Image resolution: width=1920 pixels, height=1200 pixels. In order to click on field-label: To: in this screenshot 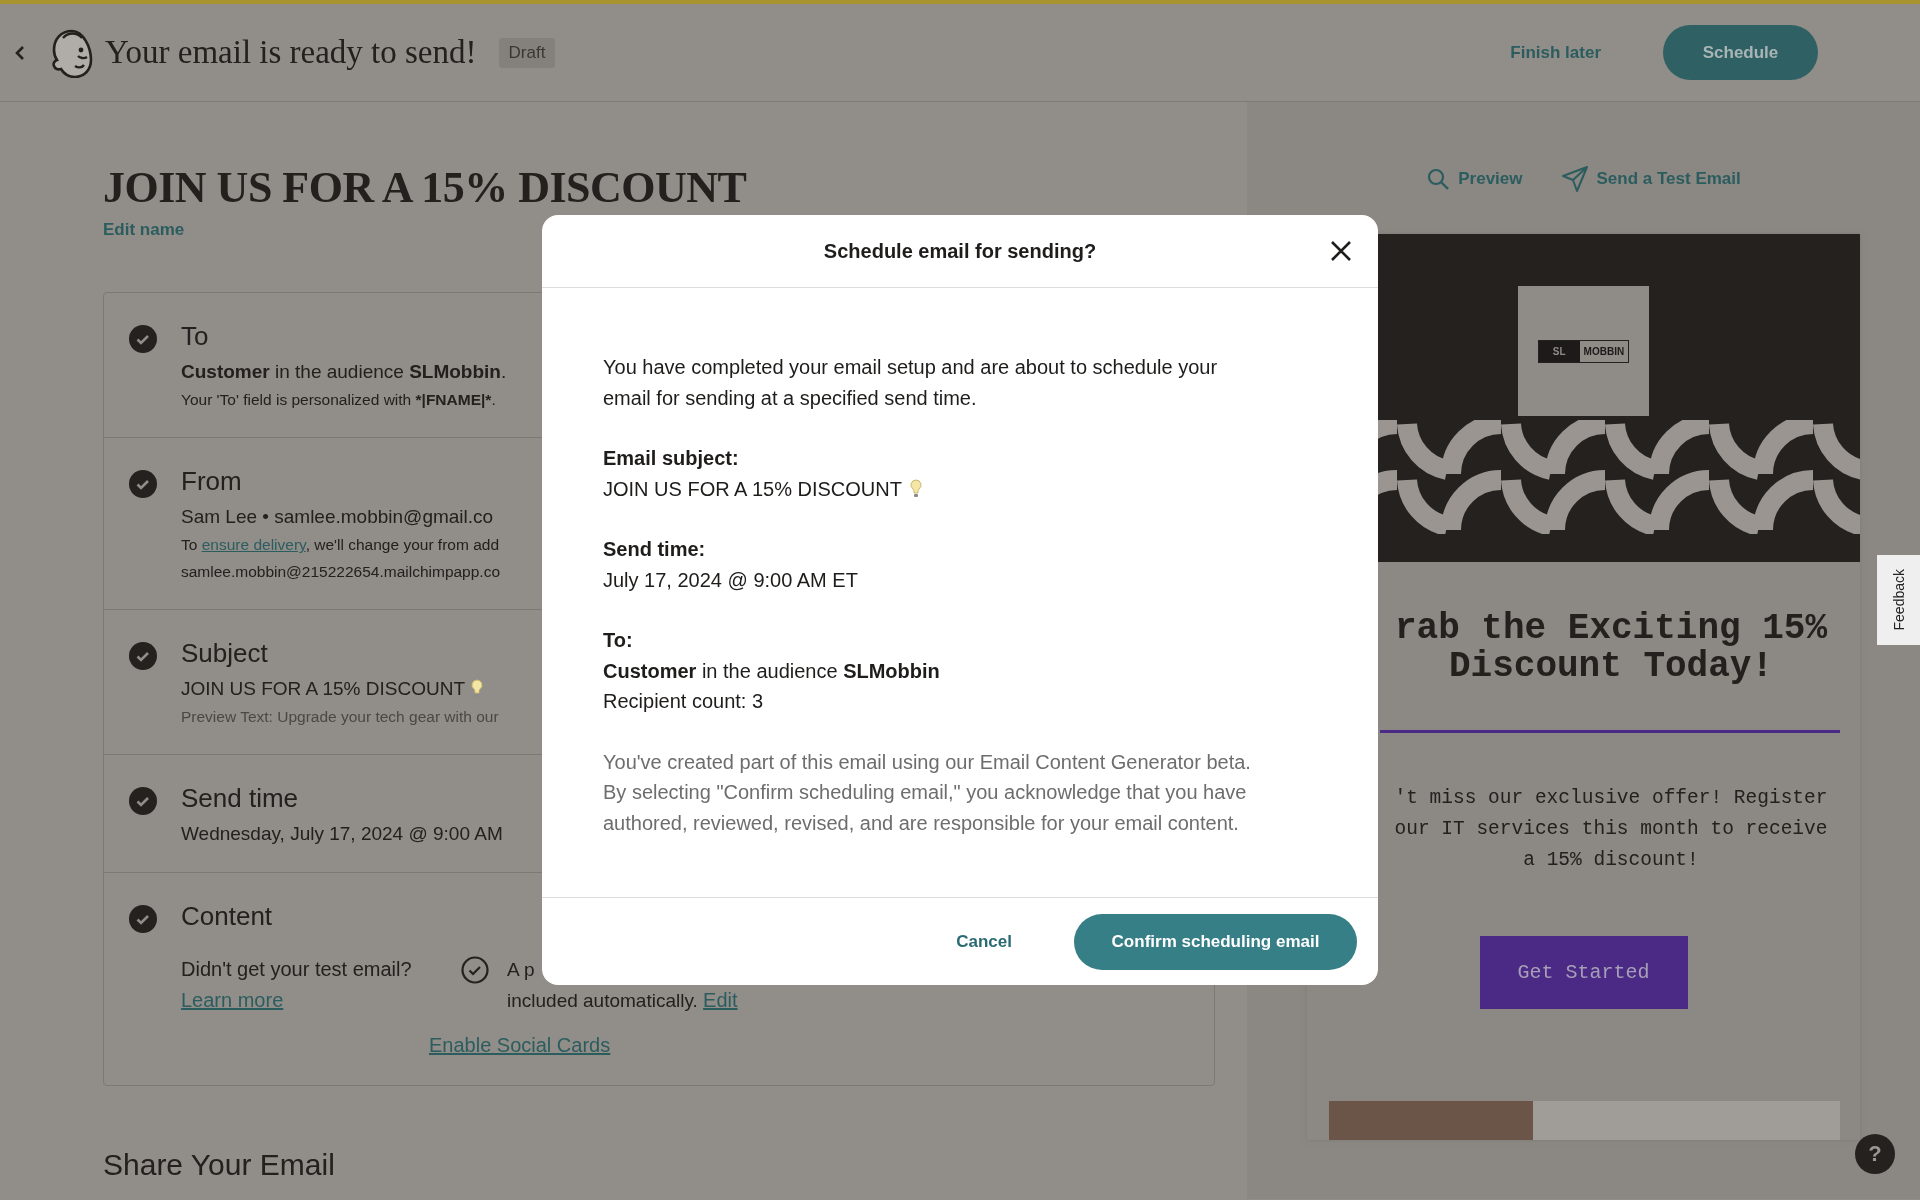, I will do `click(618, 640)`.